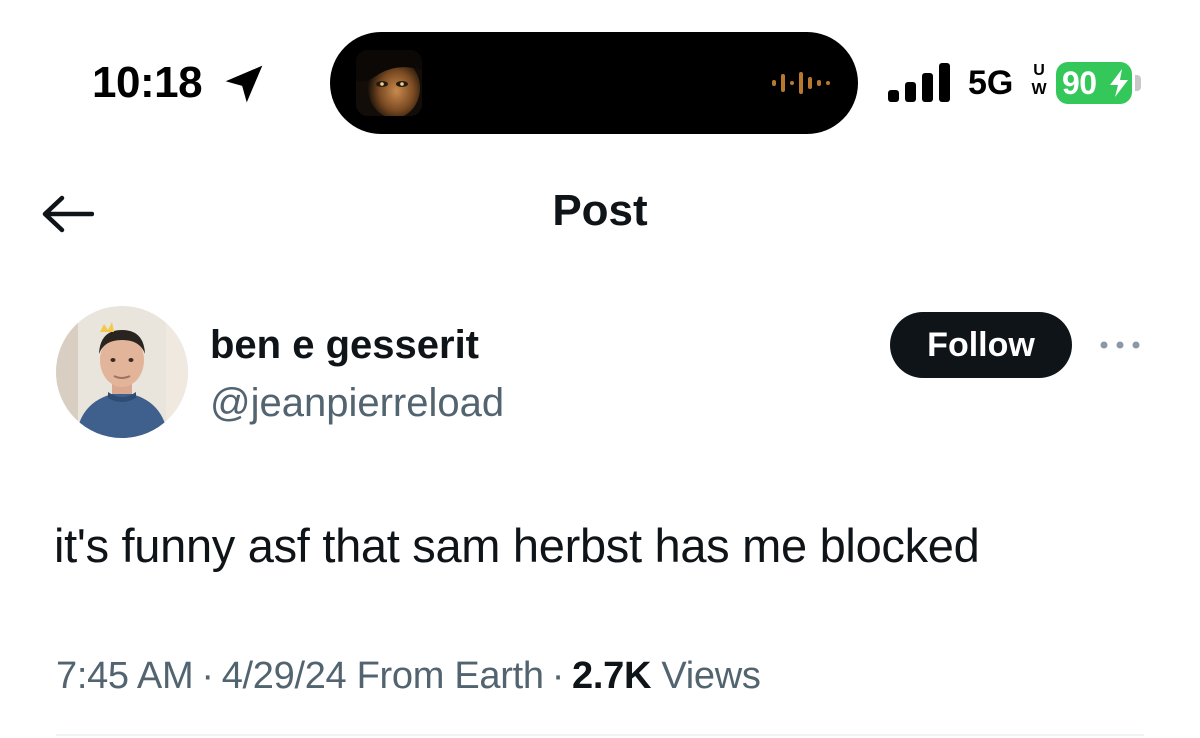 This screenshot has height=738, width=1200. What do you see at coordinates (600, 210) in the screenshot?
I see `page-title: Post` at bounding box center [600, 210].